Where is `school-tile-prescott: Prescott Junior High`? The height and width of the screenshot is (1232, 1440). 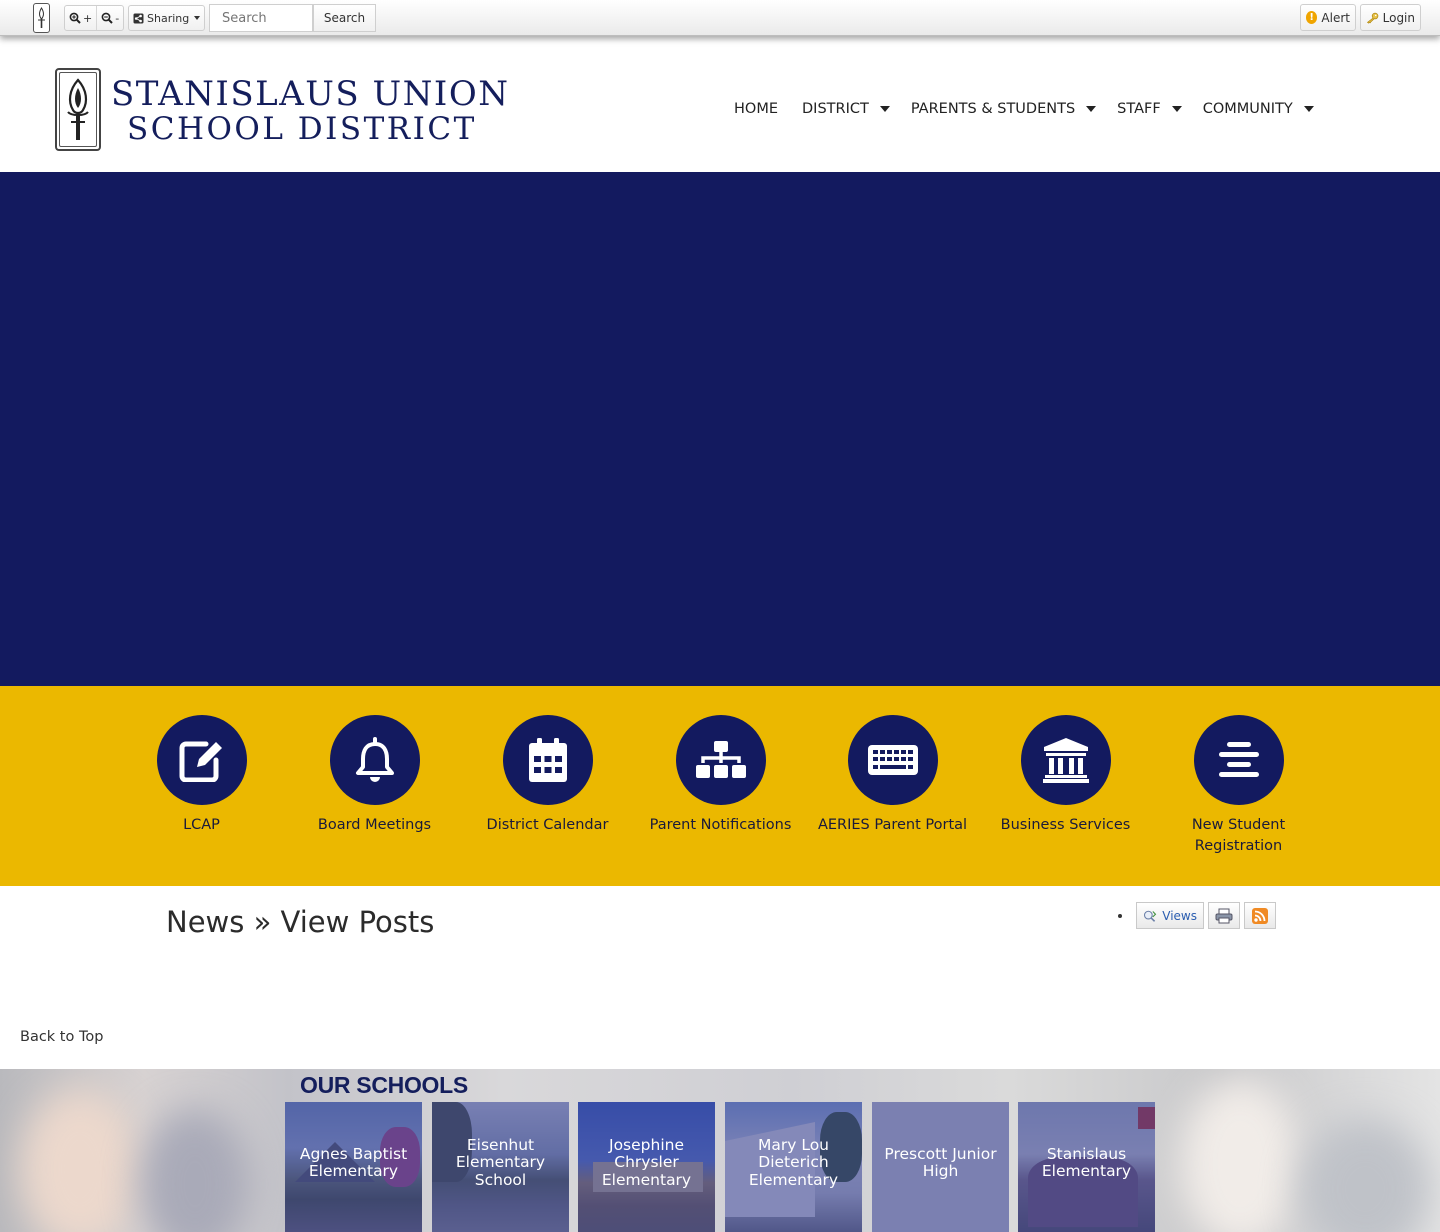 school-tile-prescott: Prescott Junior High is located at coordinates (940, 1167).